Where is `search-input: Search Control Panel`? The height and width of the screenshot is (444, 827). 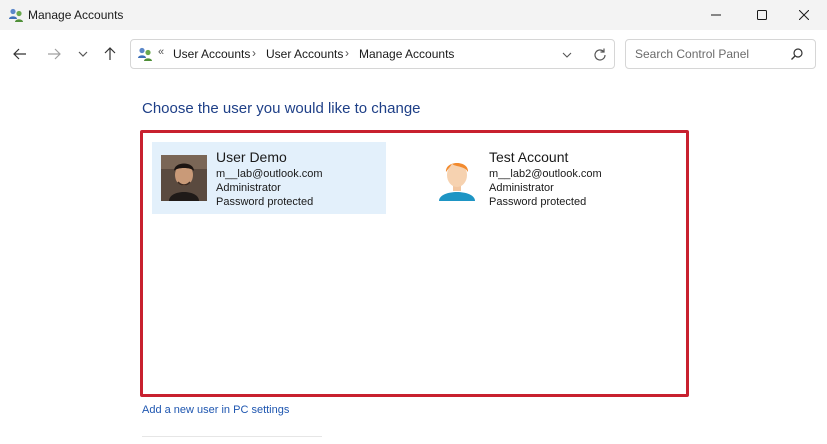 search-input: Search Control Panel is located at coordinates (720, 54).